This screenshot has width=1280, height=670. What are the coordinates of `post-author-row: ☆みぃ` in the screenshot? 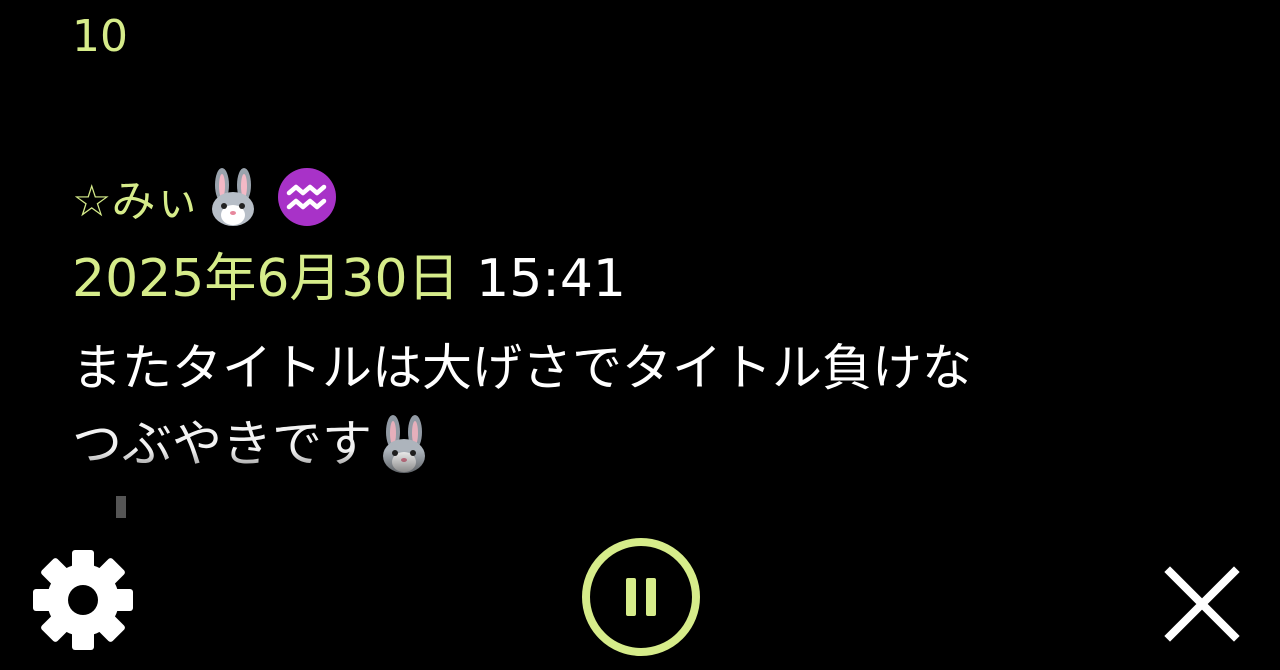 It's located at (204, 197).